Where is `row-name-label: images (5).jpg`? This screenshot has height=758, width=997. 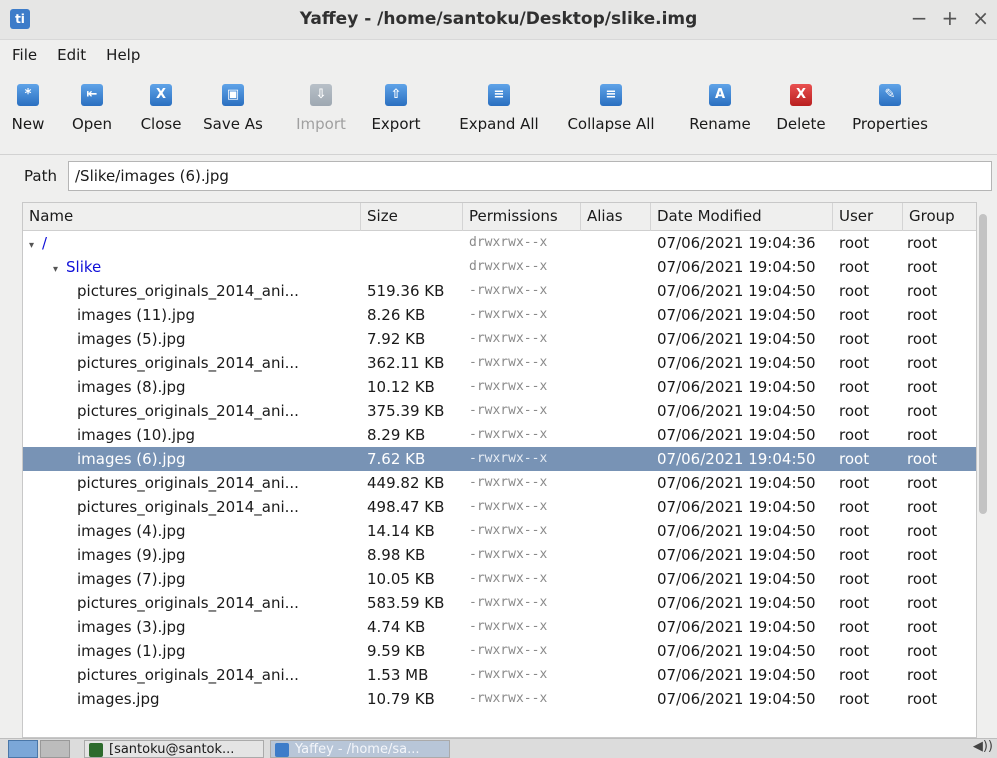 row-name-label: images (5).jpg is located at coordinates (131, 339).